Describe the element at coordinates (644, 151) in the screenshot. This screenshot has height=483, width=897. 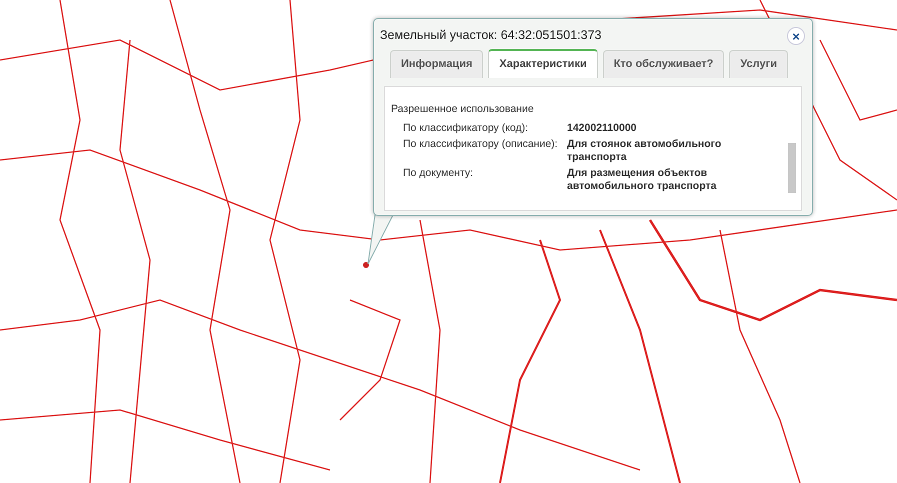
I see `field-value: Для стоянок автомобильного транспорта` at that location.